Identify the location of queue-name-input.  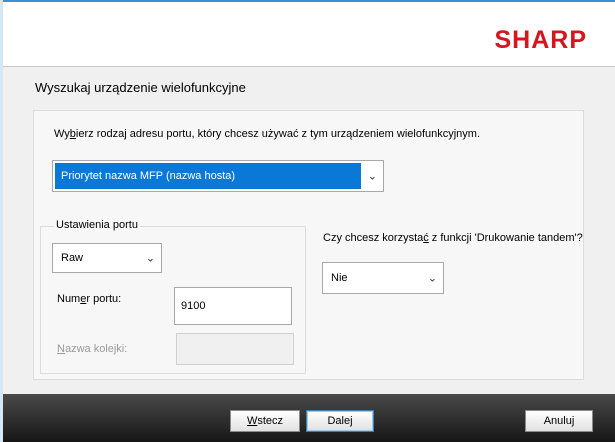
(235, 349).